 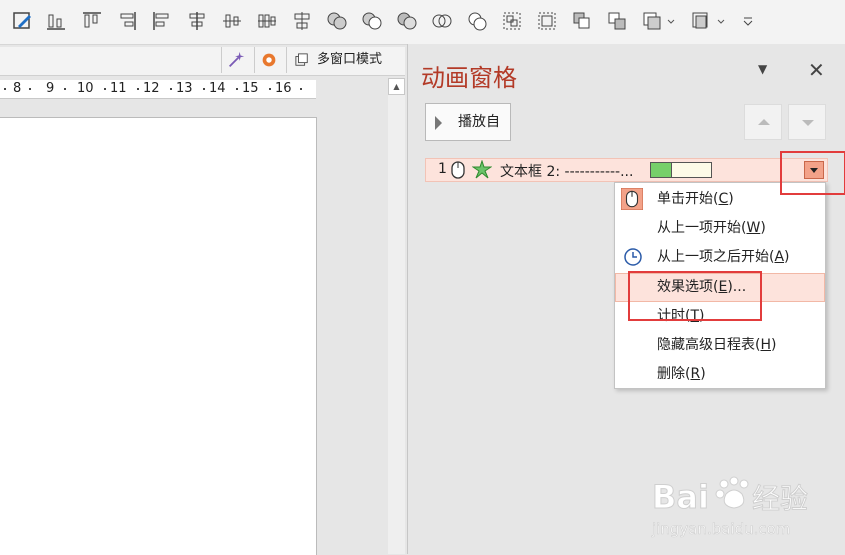 I want to click on subtract-shape-icon, so click(x=477, y=21).